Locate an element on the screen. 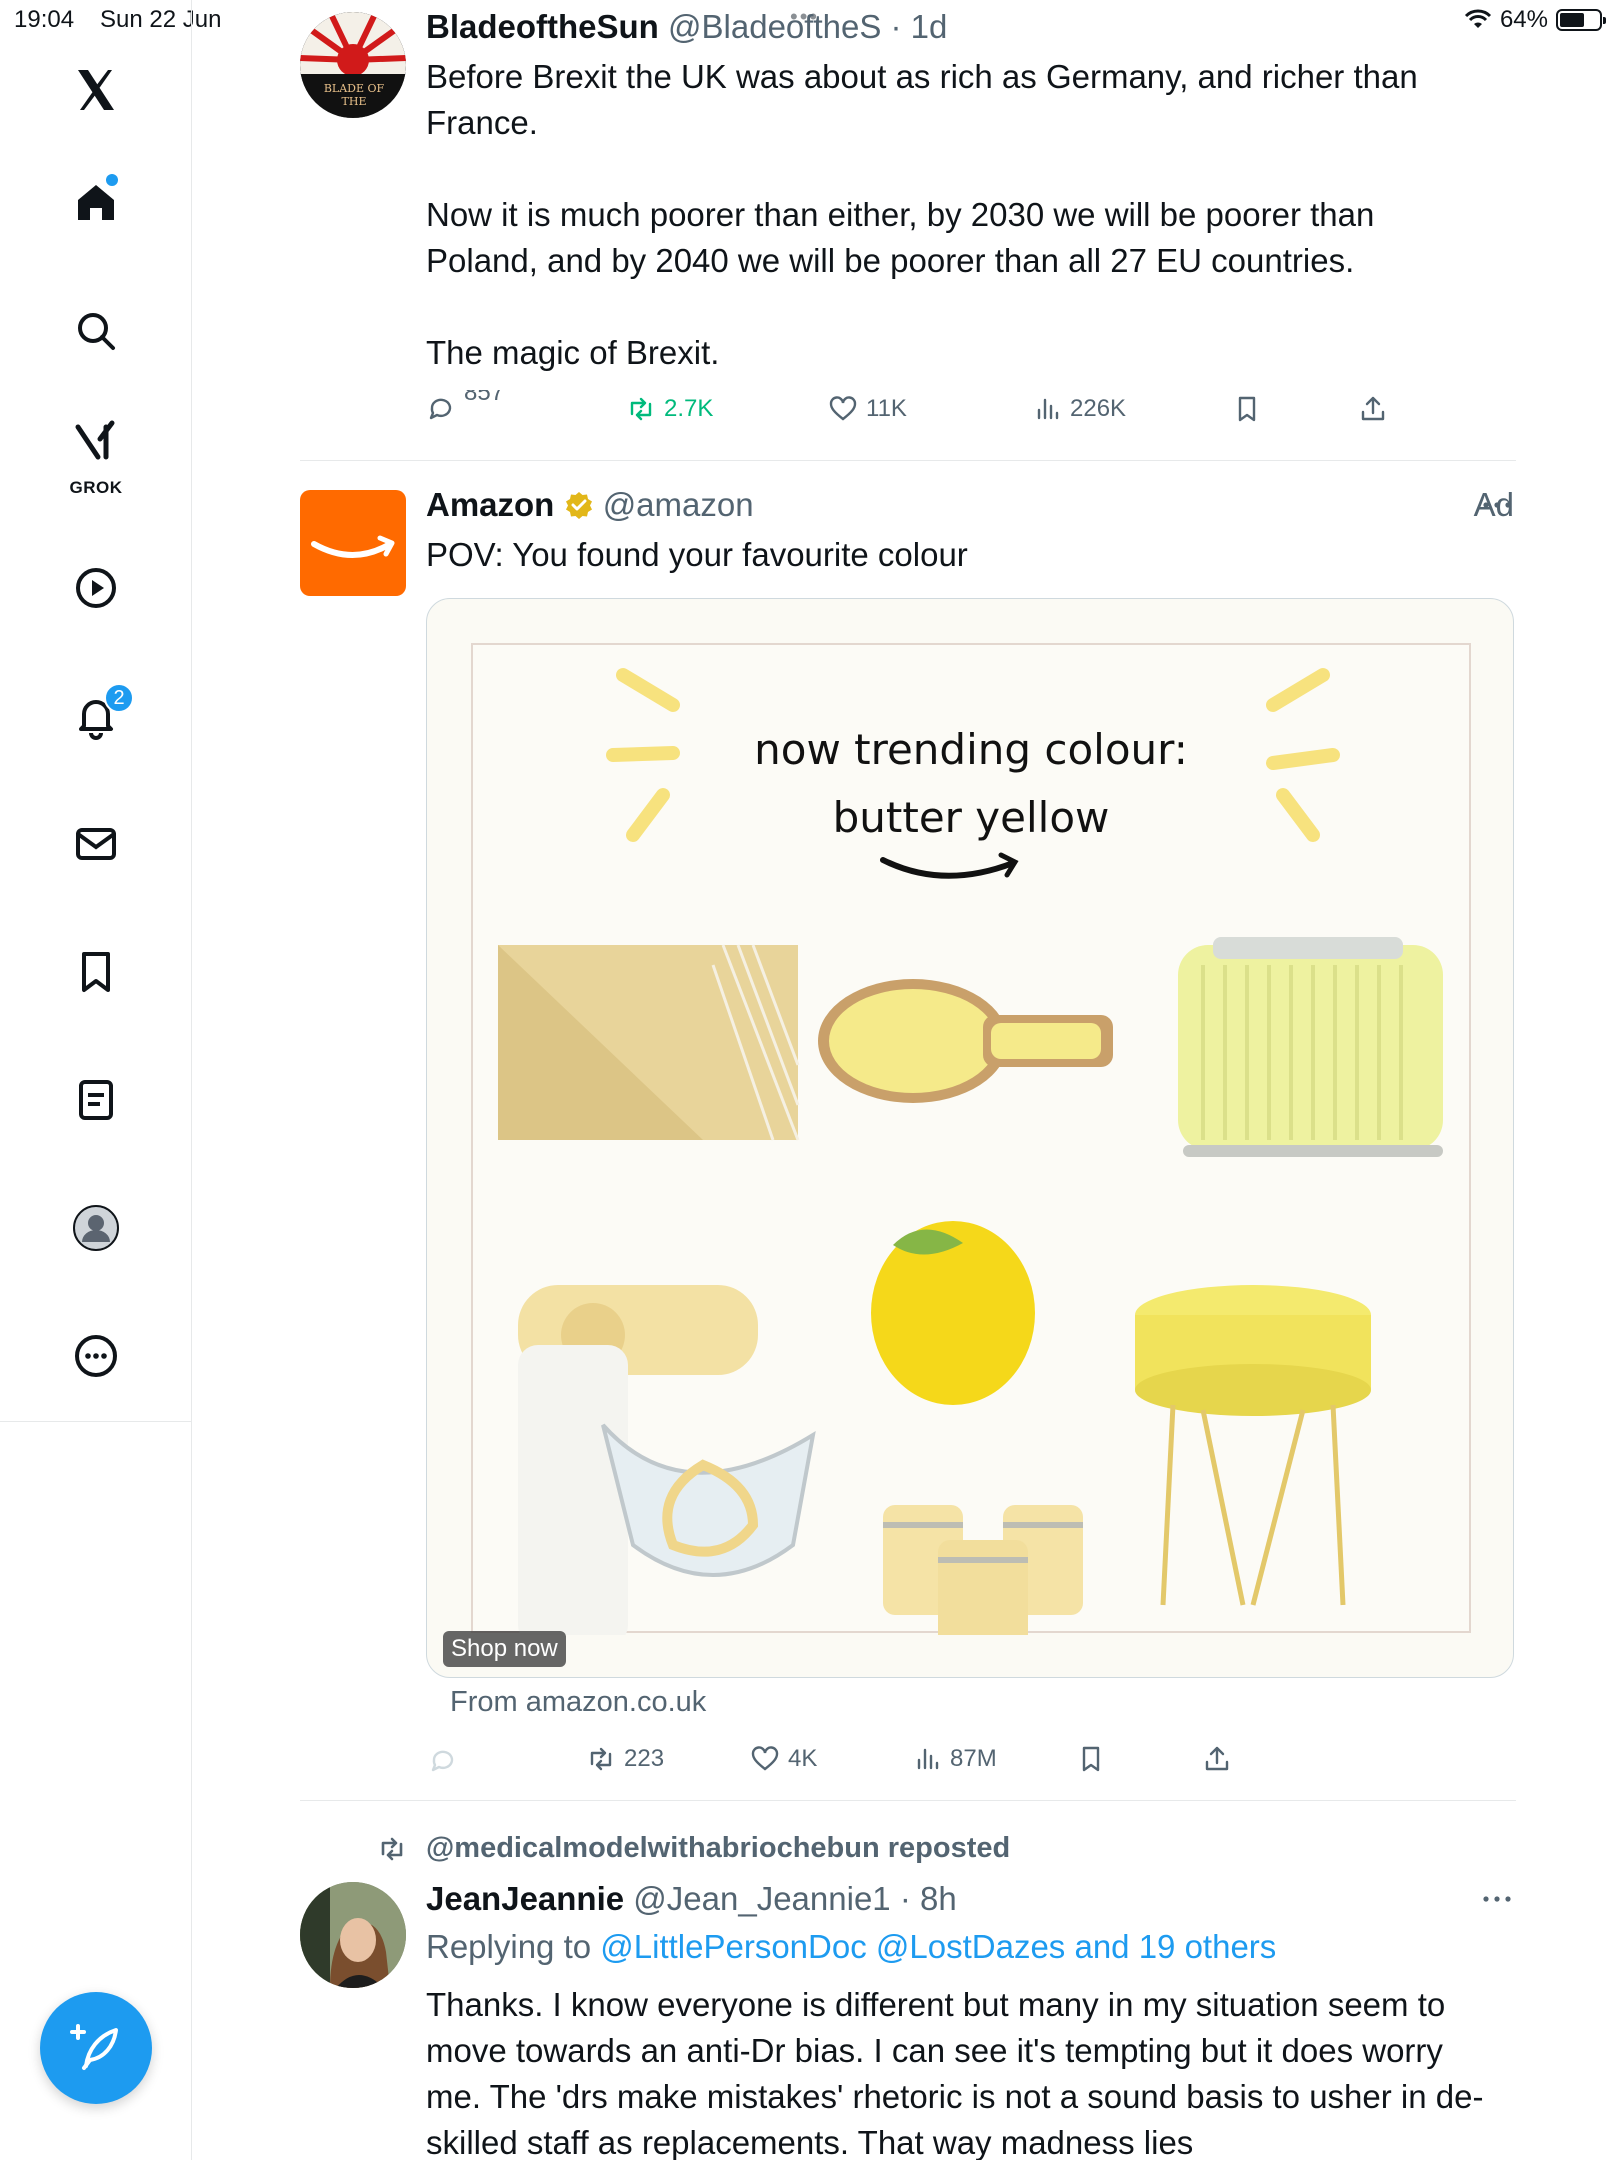 The height and width of the screenshot is (2160, 1620). tweet1-like-count: 11K is located at coordinates (886, 408).